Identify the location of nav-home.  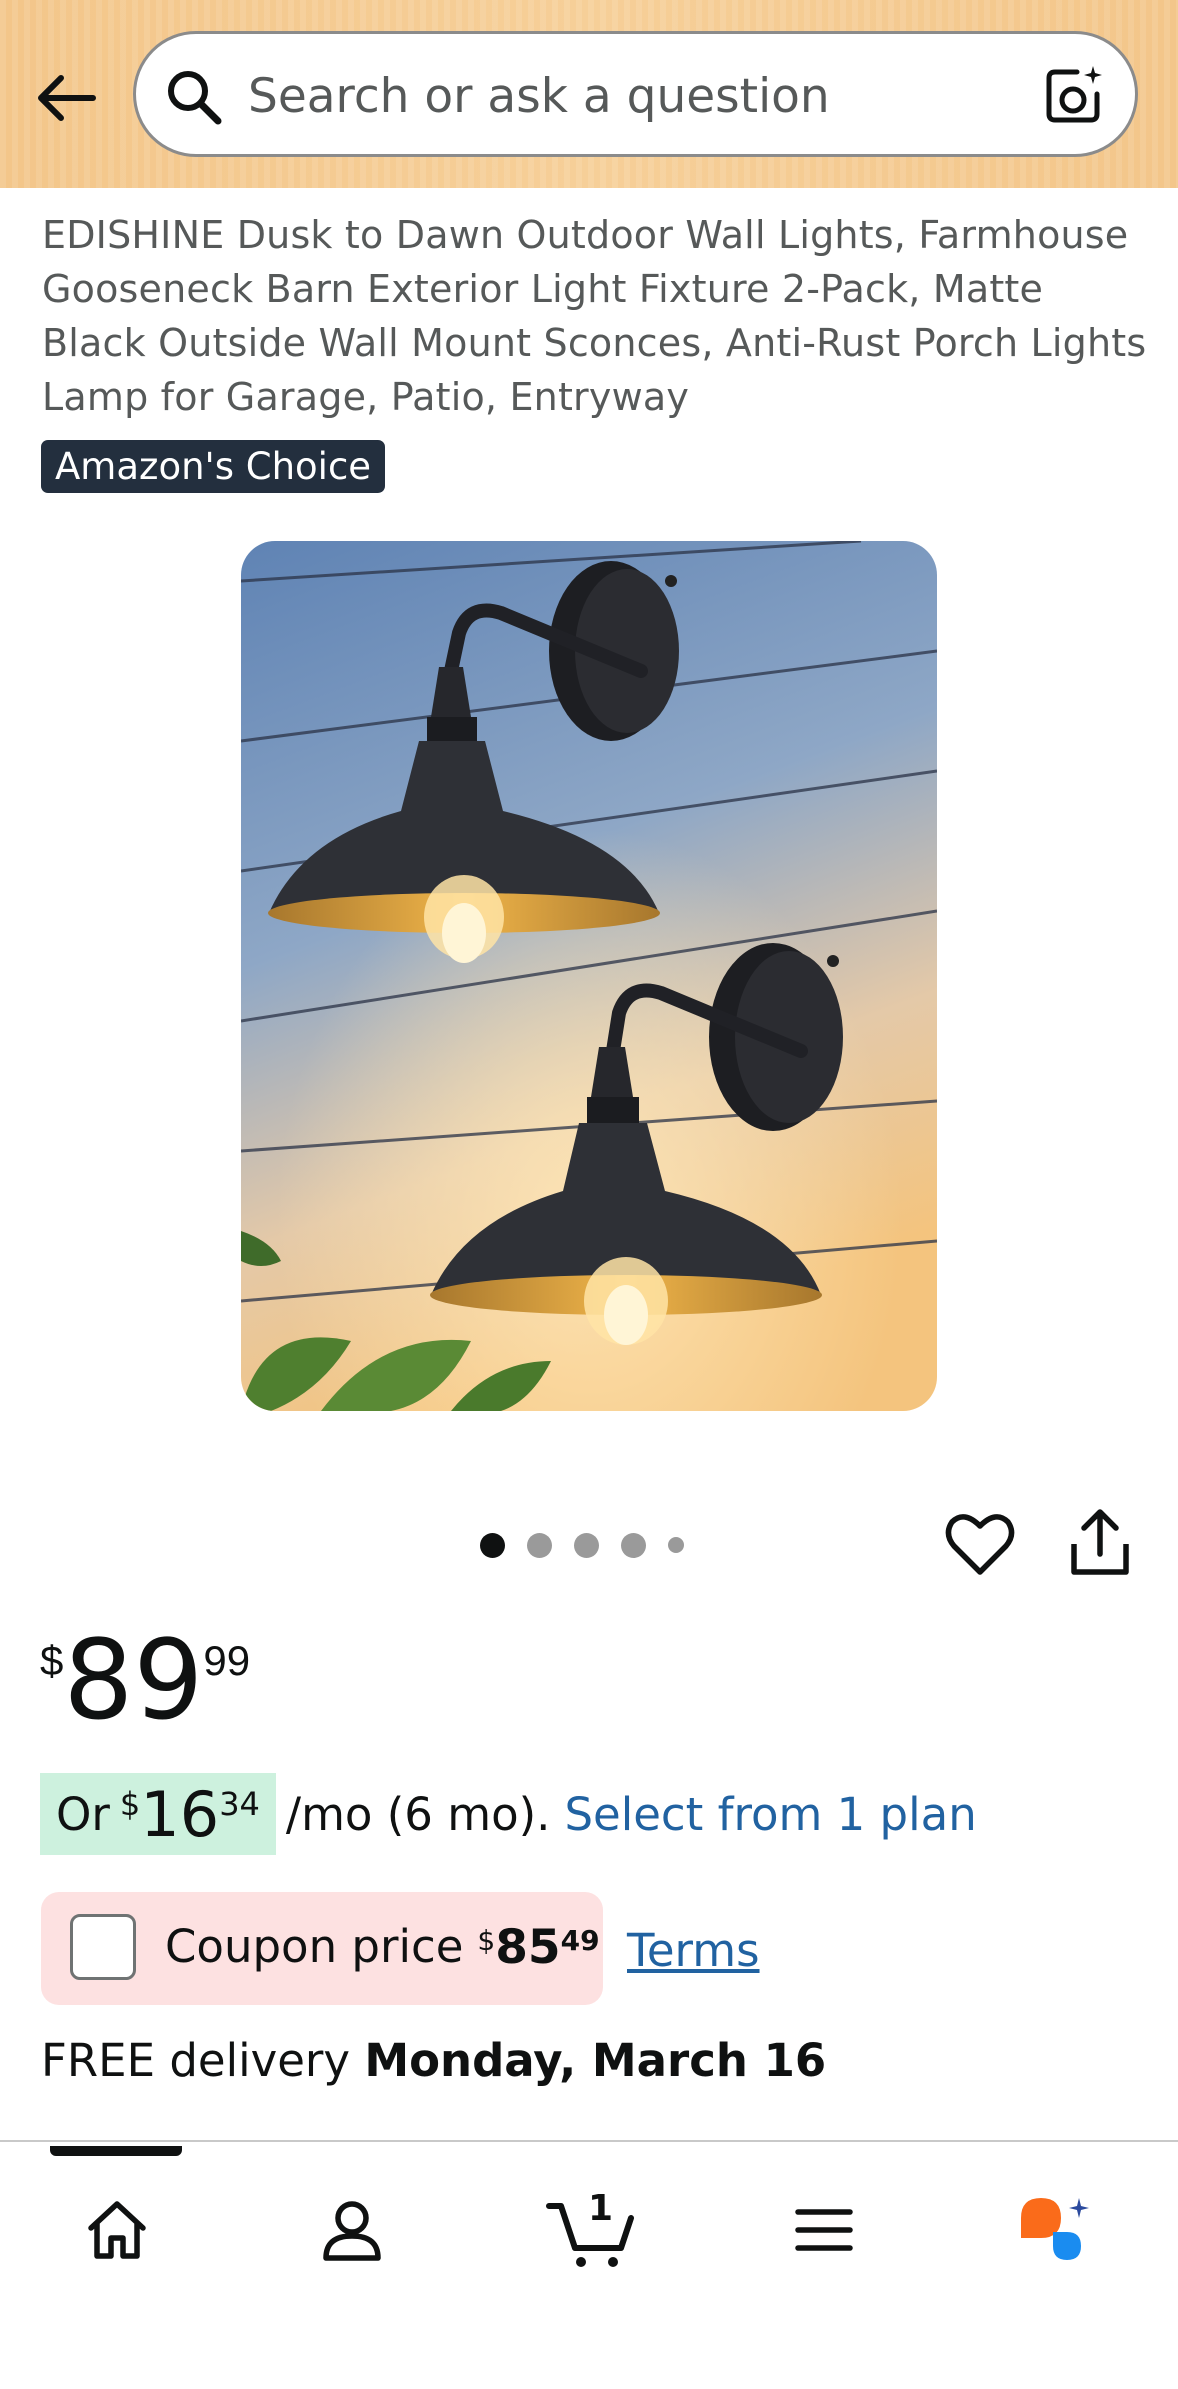
(117, 2230).